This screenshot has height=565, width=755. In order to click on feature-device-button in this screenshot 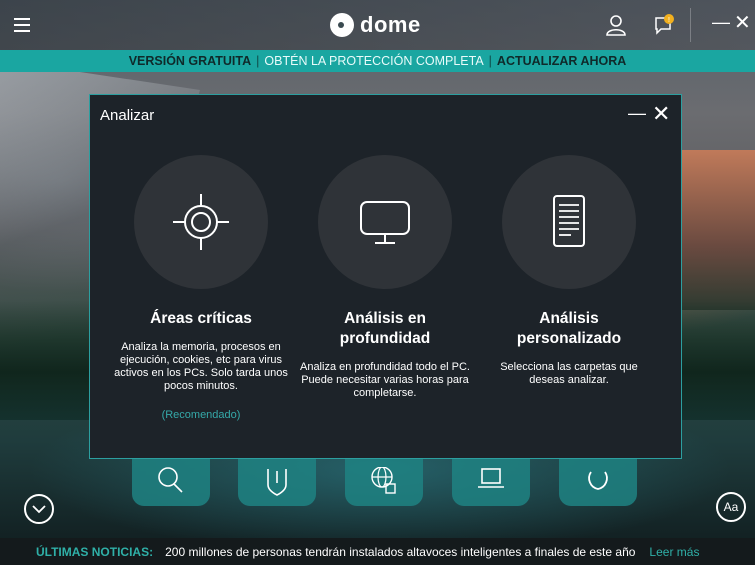, I will do `click(491, 482)`.